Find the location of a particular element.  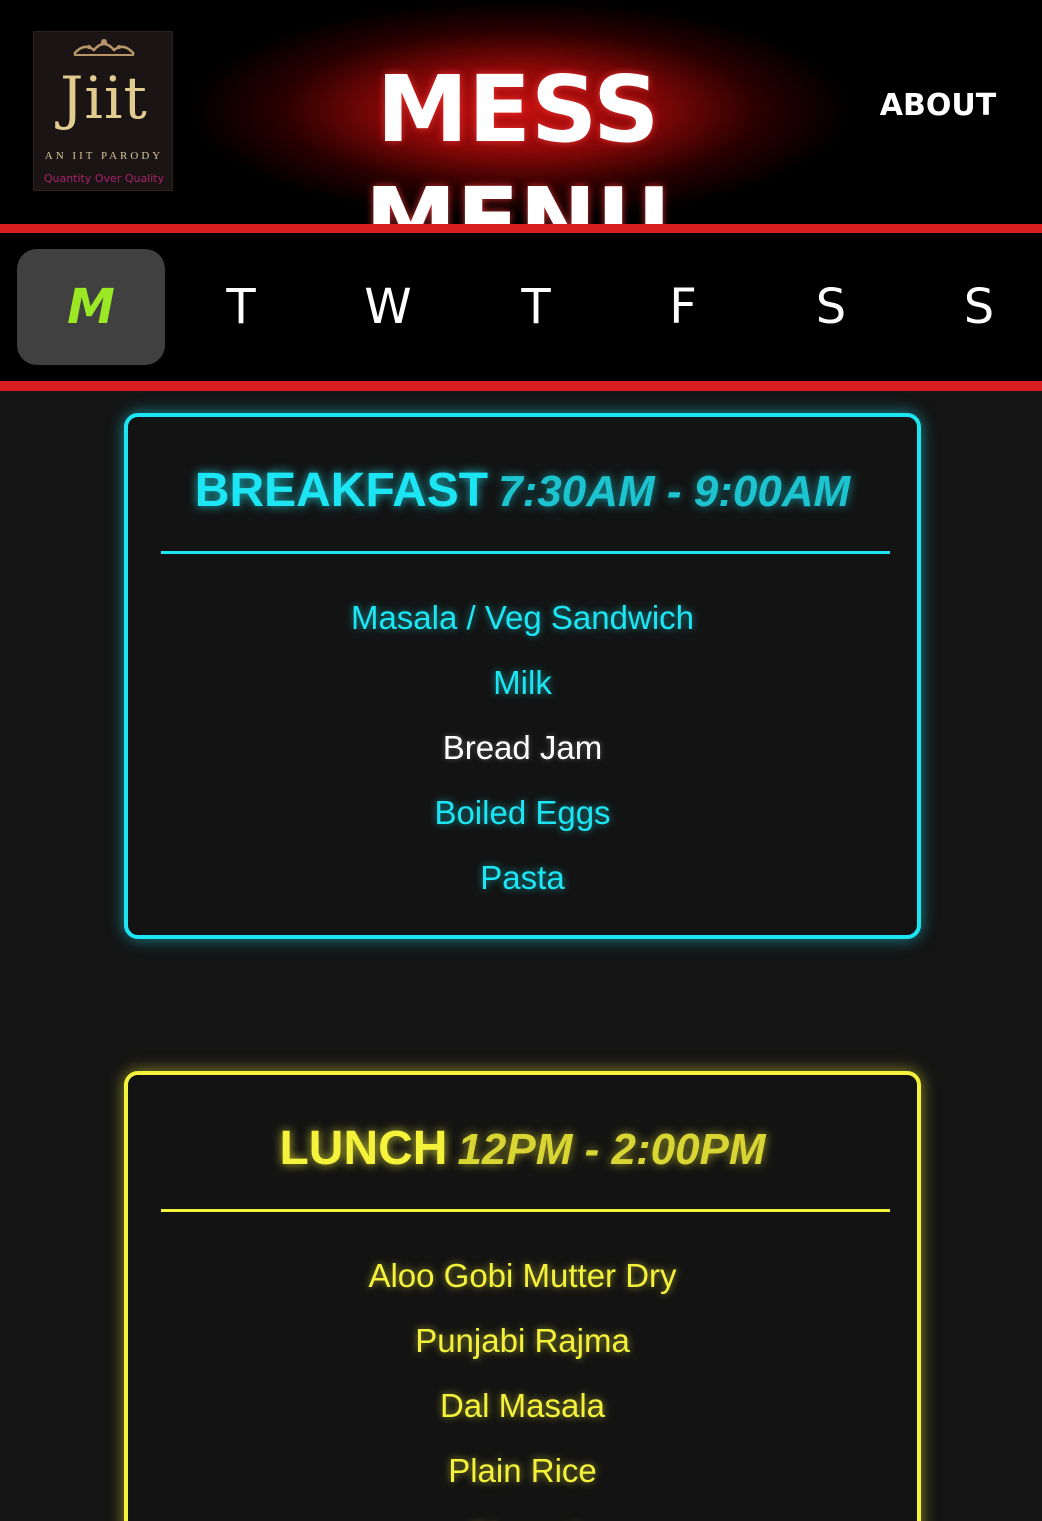

day-tab-monday: M is located at coordinates (91, 307).